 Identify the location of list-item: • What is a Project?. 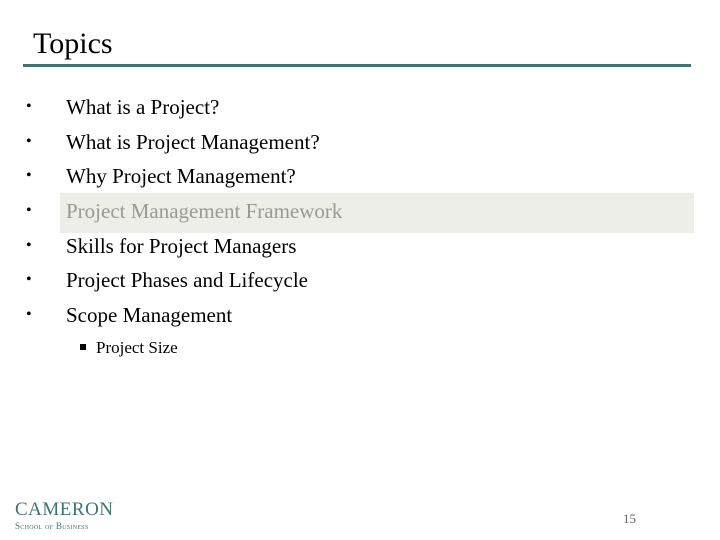
(360, 107).